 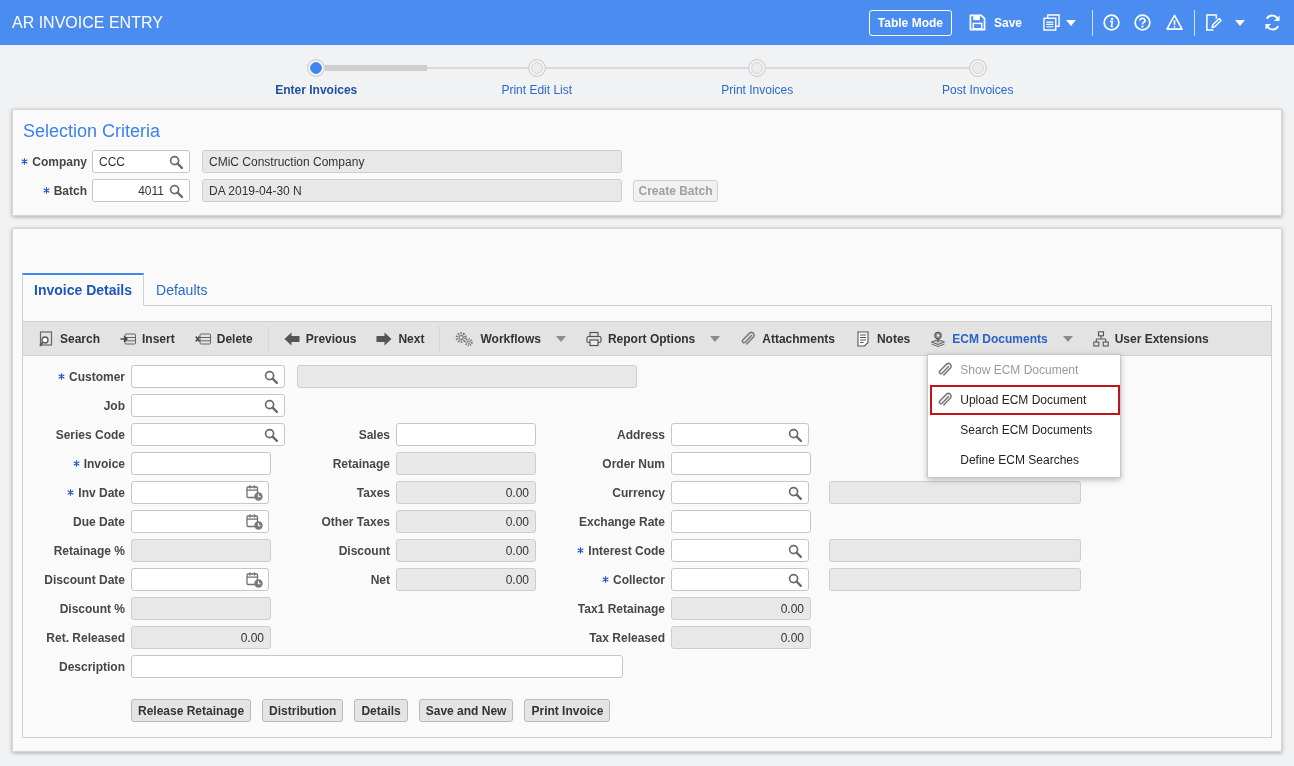 I want to click on action-button: Save and New, so click(x=466, y=710).